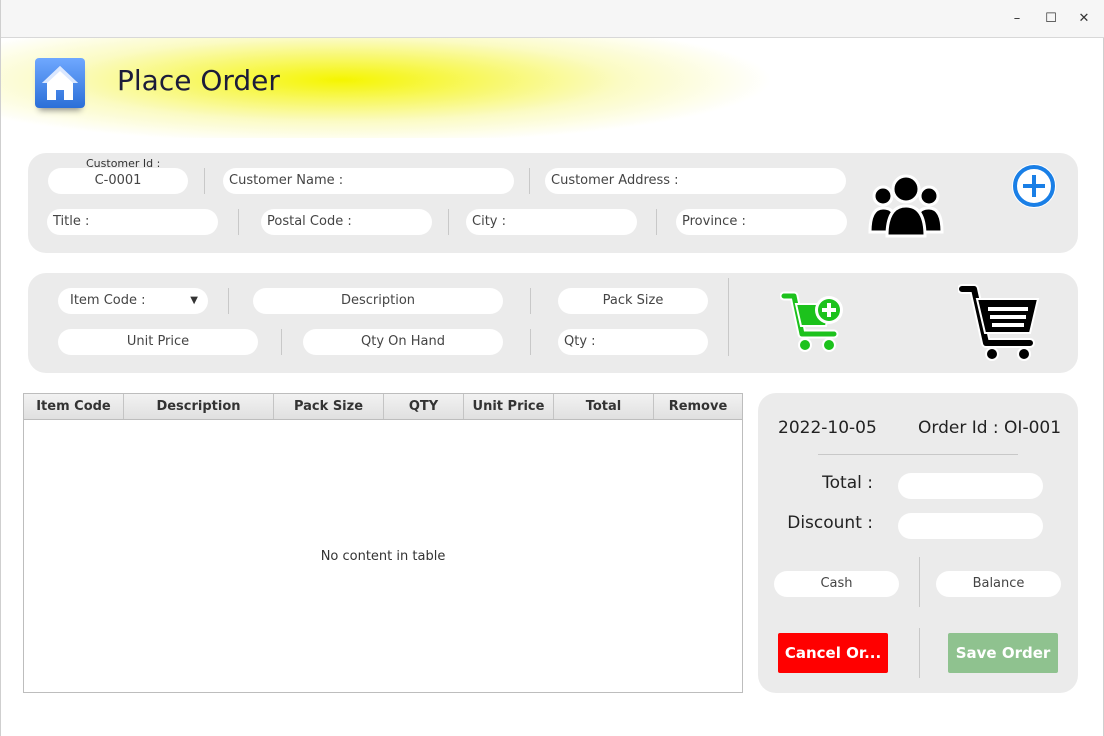 Image resolution: width=1104 pixels, height=736 pixels. I want to click on discount-label: Discount :, so click(830, 523).